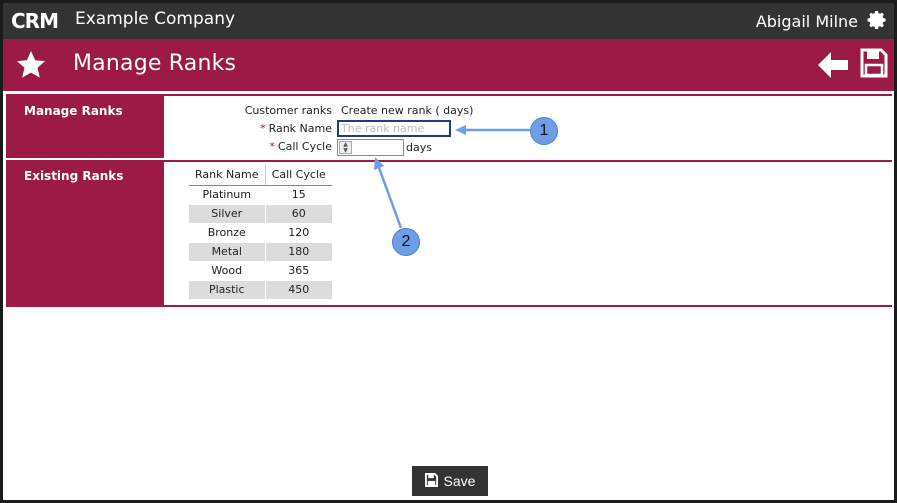  What do you see at coordinates (452, 177) in the screenshot?
I see `annotation-arrows` at bounding box center [452, 177].